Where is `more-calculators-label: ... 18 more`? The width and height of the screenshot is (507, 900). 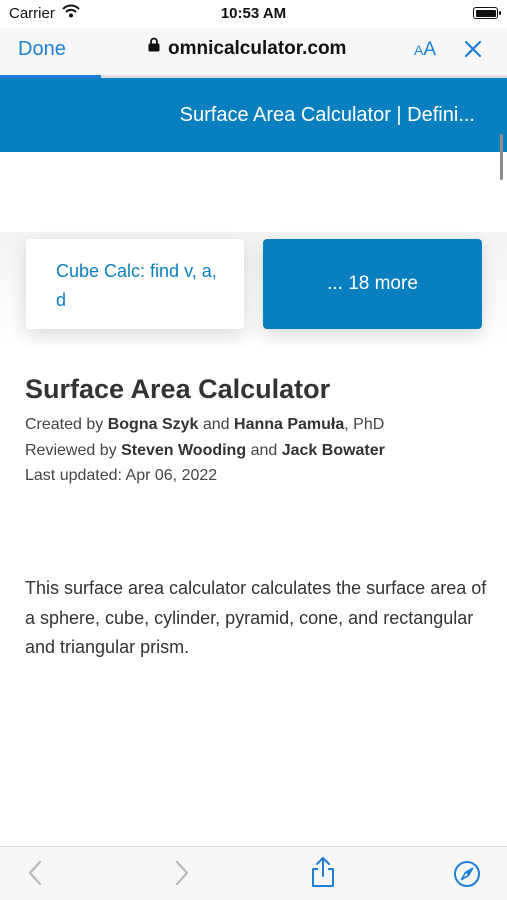
more-calculators-label: ... 18 more is located at coordinates (372, 283).